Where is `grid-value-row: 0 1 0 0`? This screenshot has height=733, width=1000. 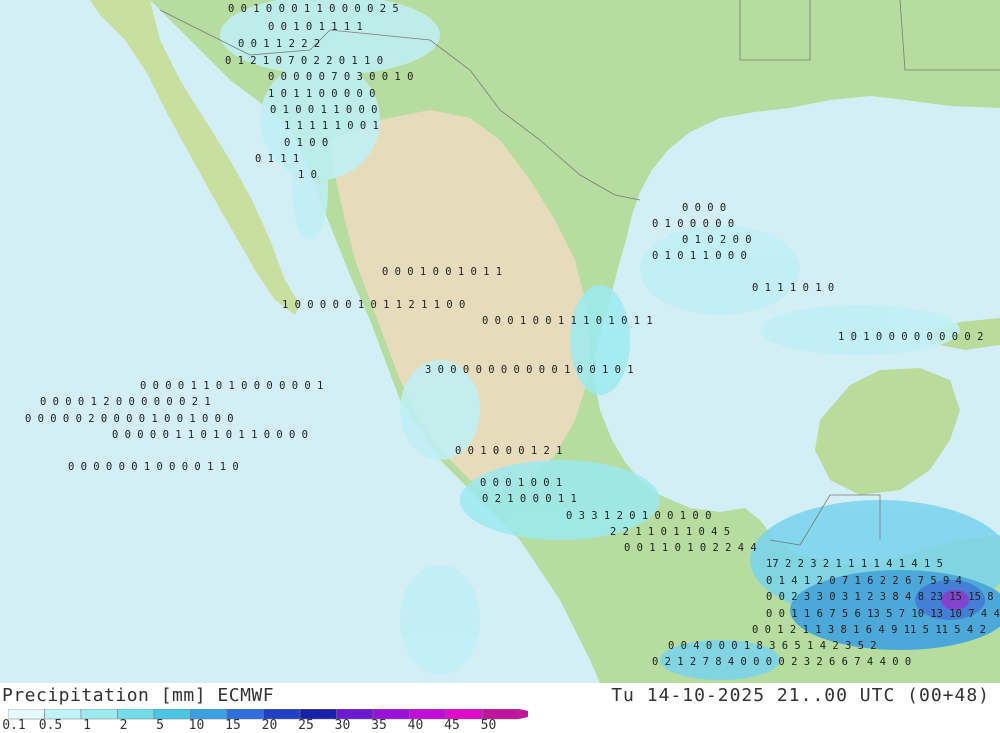
grid-value-row: 0 1 0 0 is located at coordinates (306, 143).